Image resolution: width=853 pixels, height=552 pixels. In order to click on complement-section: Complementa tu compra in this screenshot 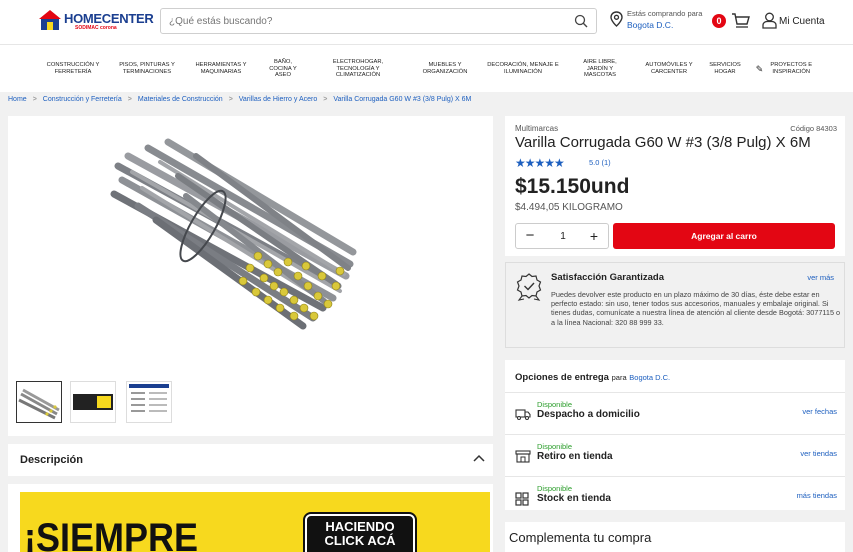, I will do `click(675, 537)`.